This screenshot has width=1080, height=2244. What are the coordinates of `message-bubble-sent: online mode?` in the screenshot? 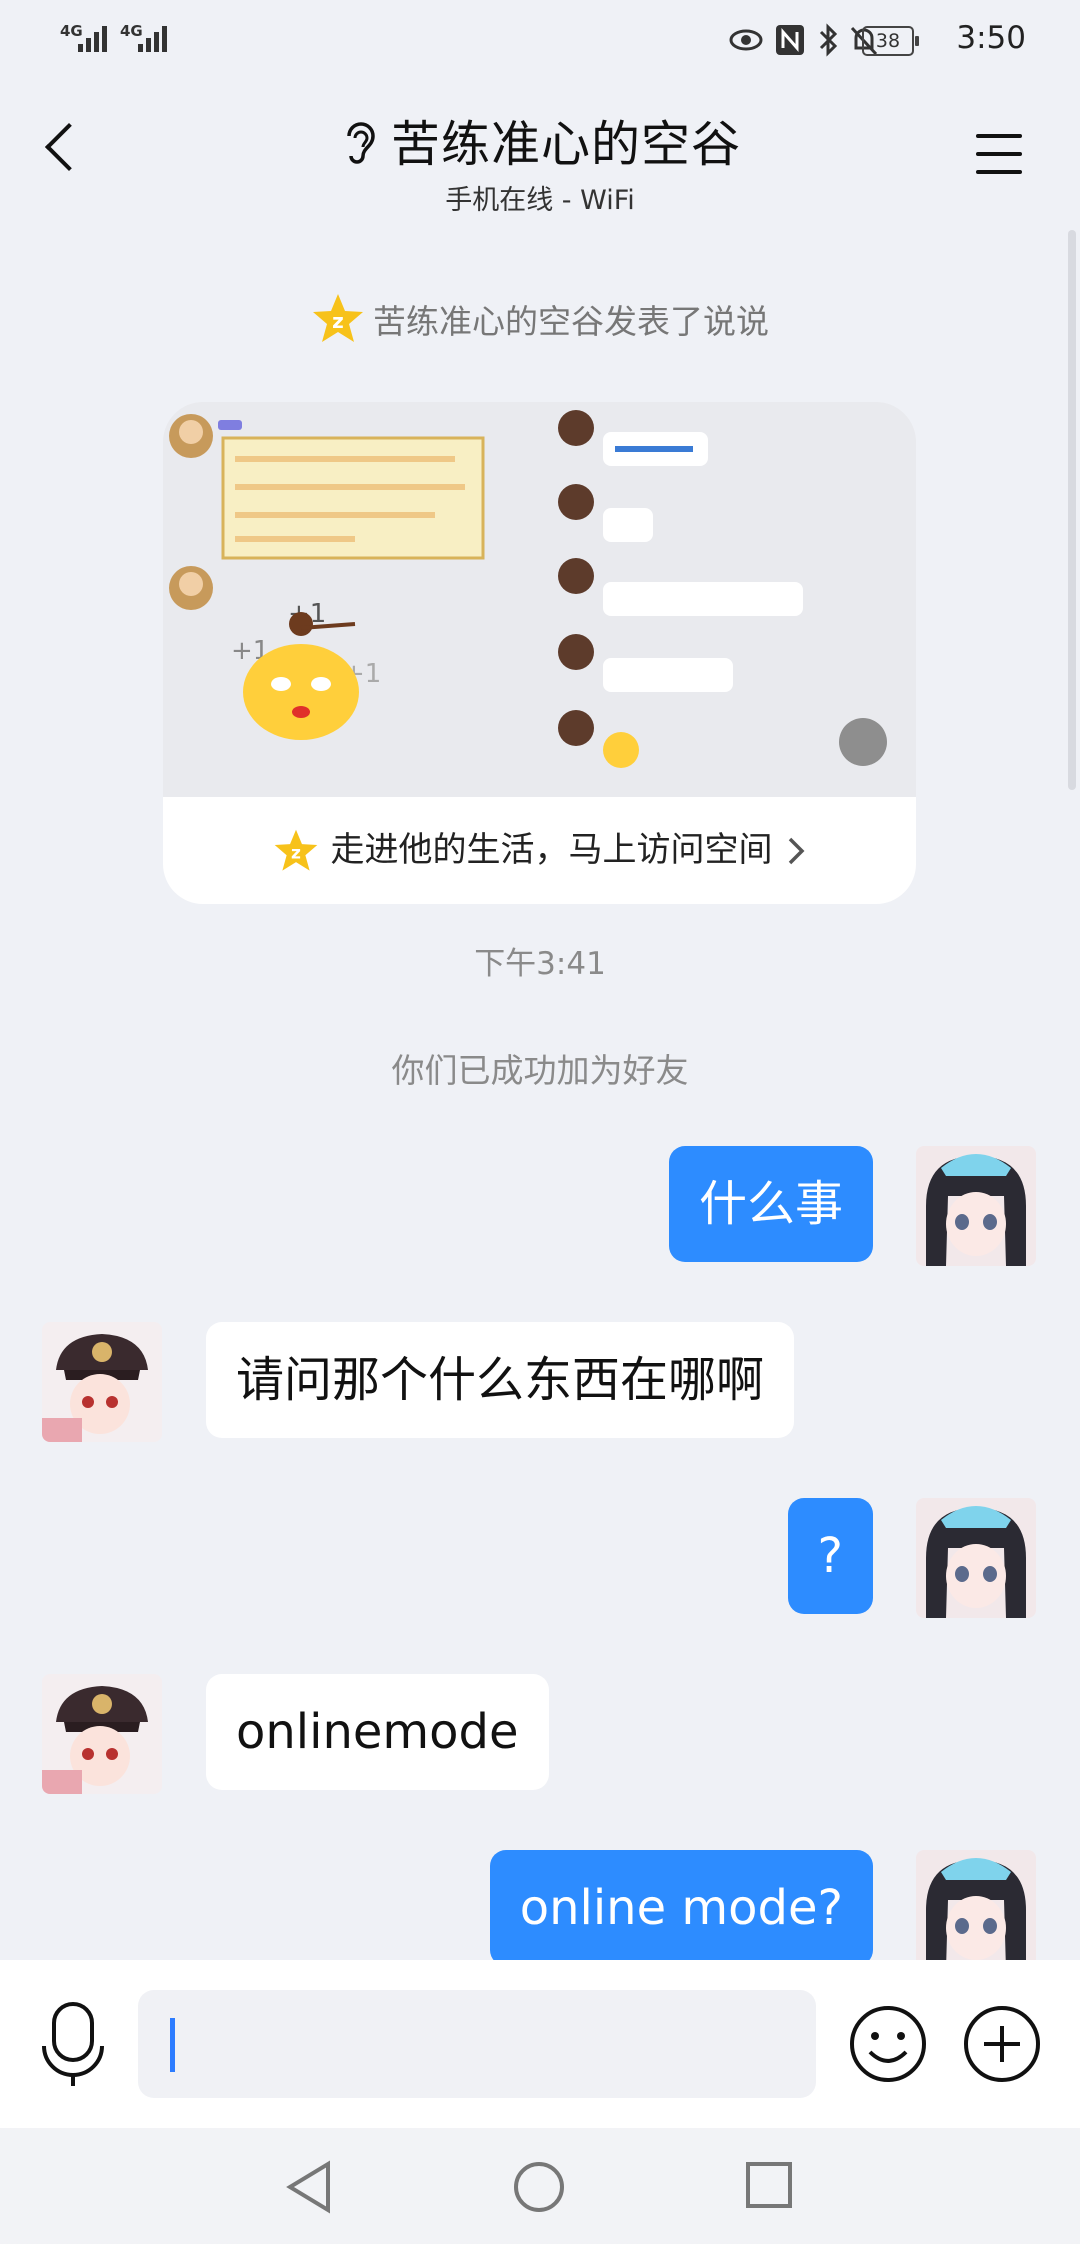 It's located at (681, 1908).